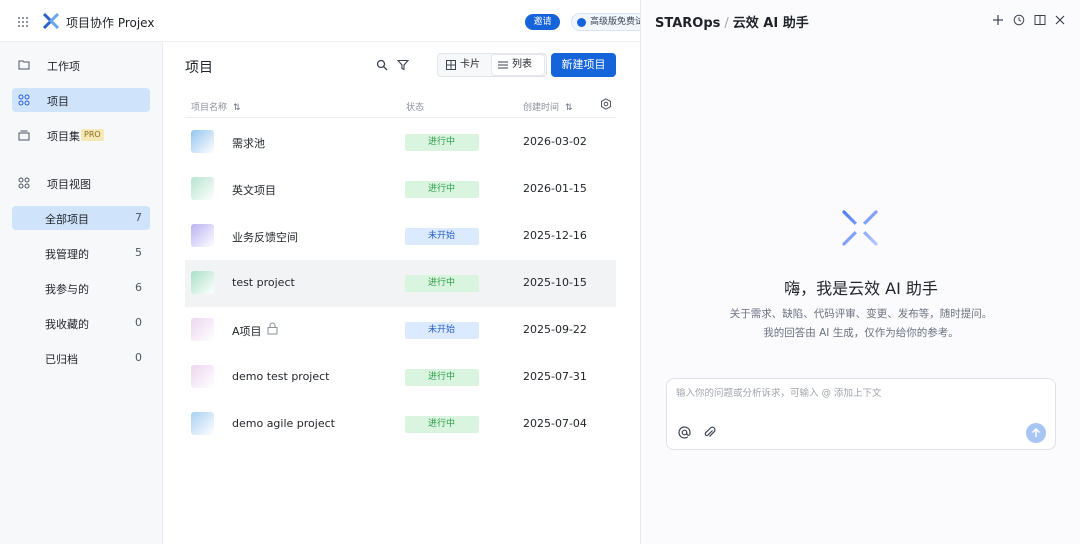 This screenshot has height=544, width=1080. Describe the element at coordinates (24, 65) in the screenshot. I see `folder-icon` at that location.